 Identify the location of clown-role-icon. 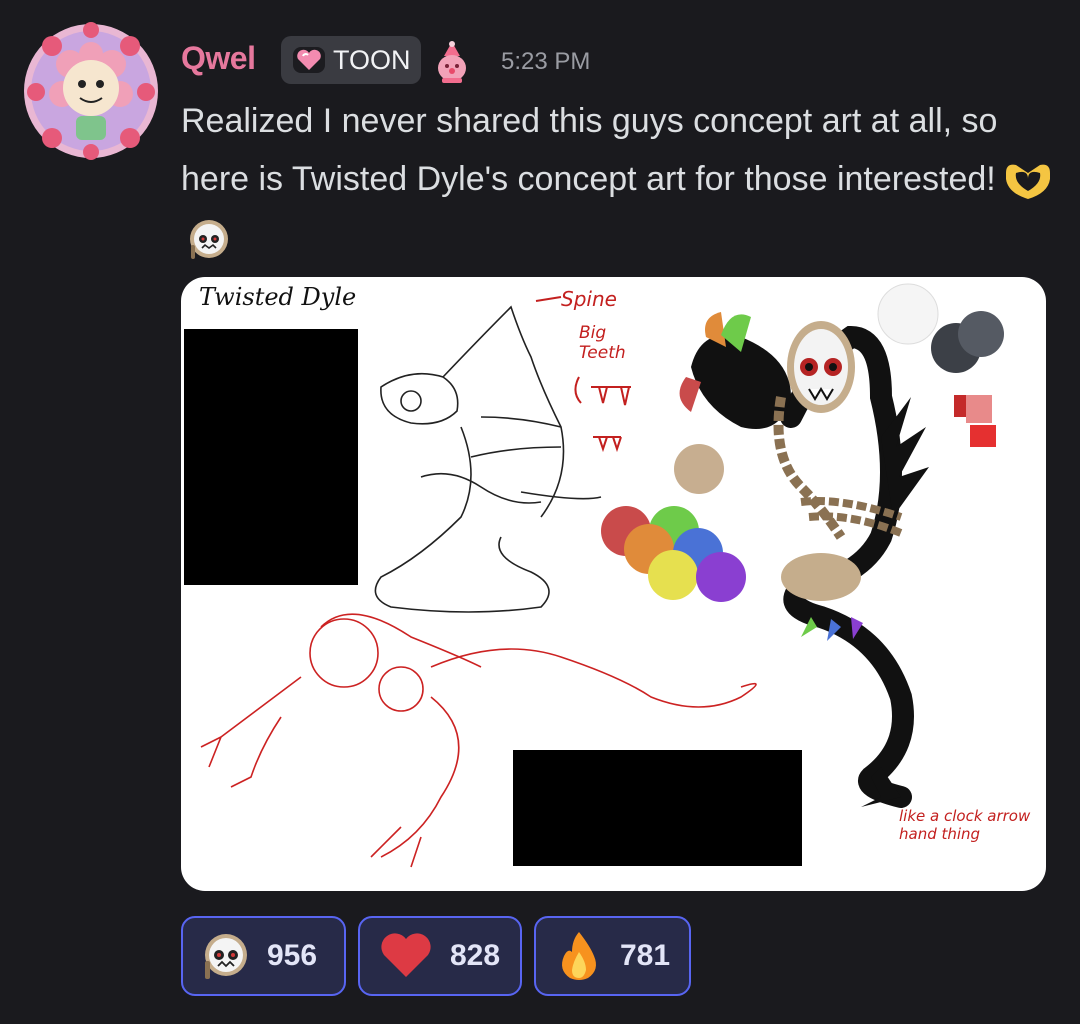
(452, 62).